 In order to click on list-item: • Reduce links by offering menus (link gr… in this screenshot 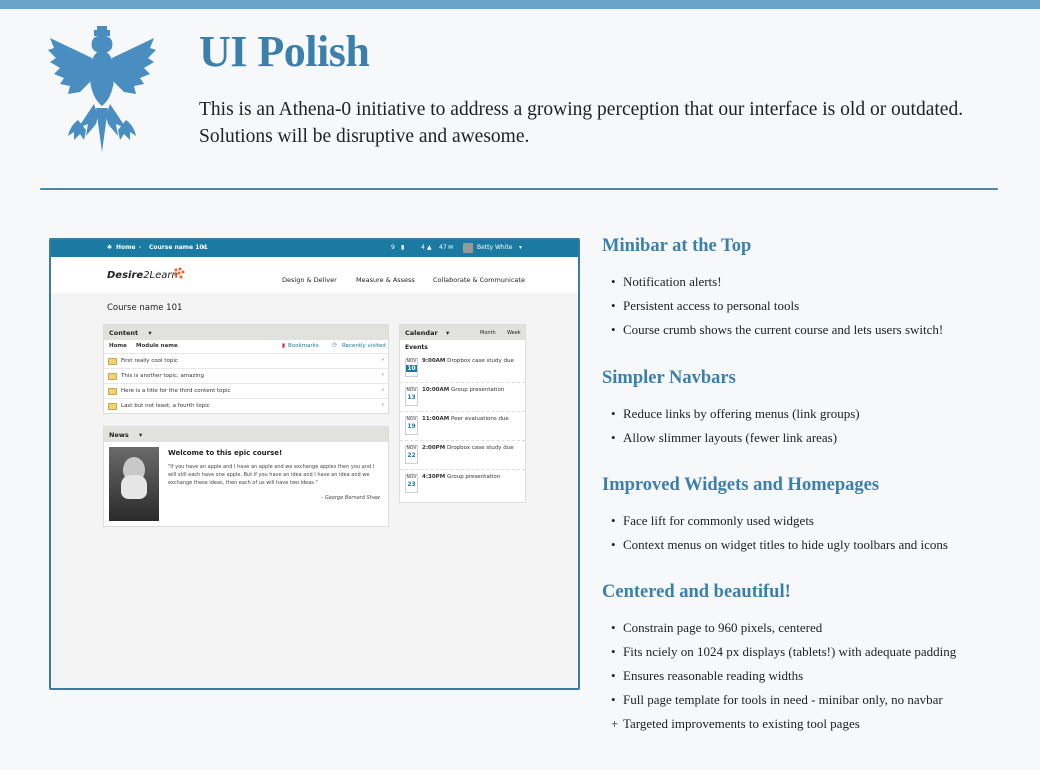, I will do `click(735, 413)`.